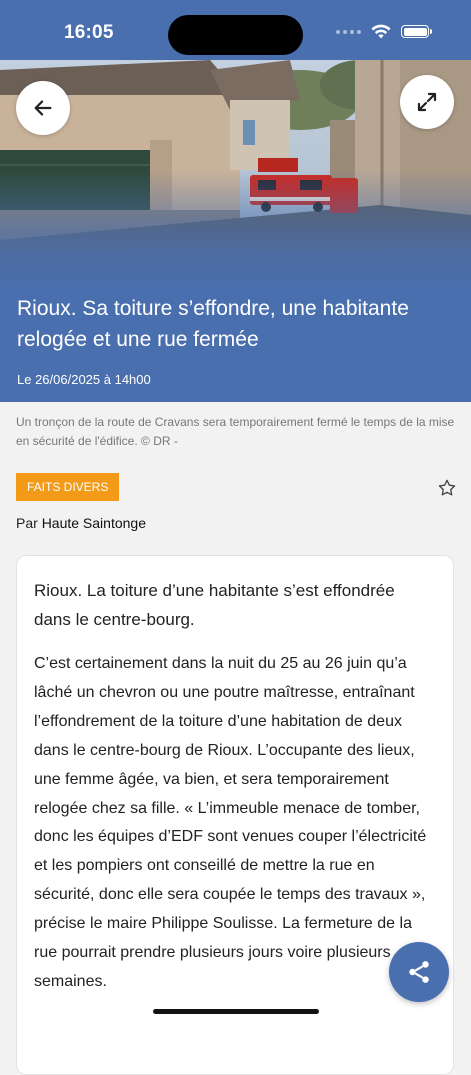 This screenshot has width=471, height=1075. Describe the element at coordinates (84, 379) in the screenshot. I see `article-date: Le 26/06/2025 à 14h00` at that location.